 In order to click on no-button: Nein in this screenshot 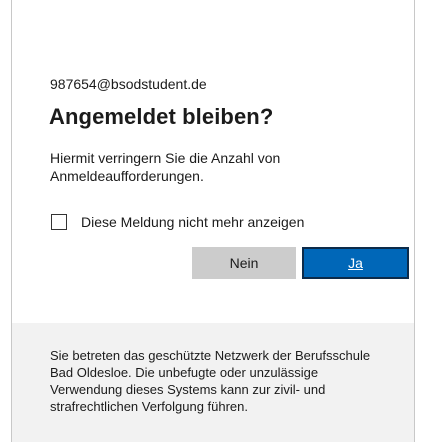, I will do `click(244, 263)`.